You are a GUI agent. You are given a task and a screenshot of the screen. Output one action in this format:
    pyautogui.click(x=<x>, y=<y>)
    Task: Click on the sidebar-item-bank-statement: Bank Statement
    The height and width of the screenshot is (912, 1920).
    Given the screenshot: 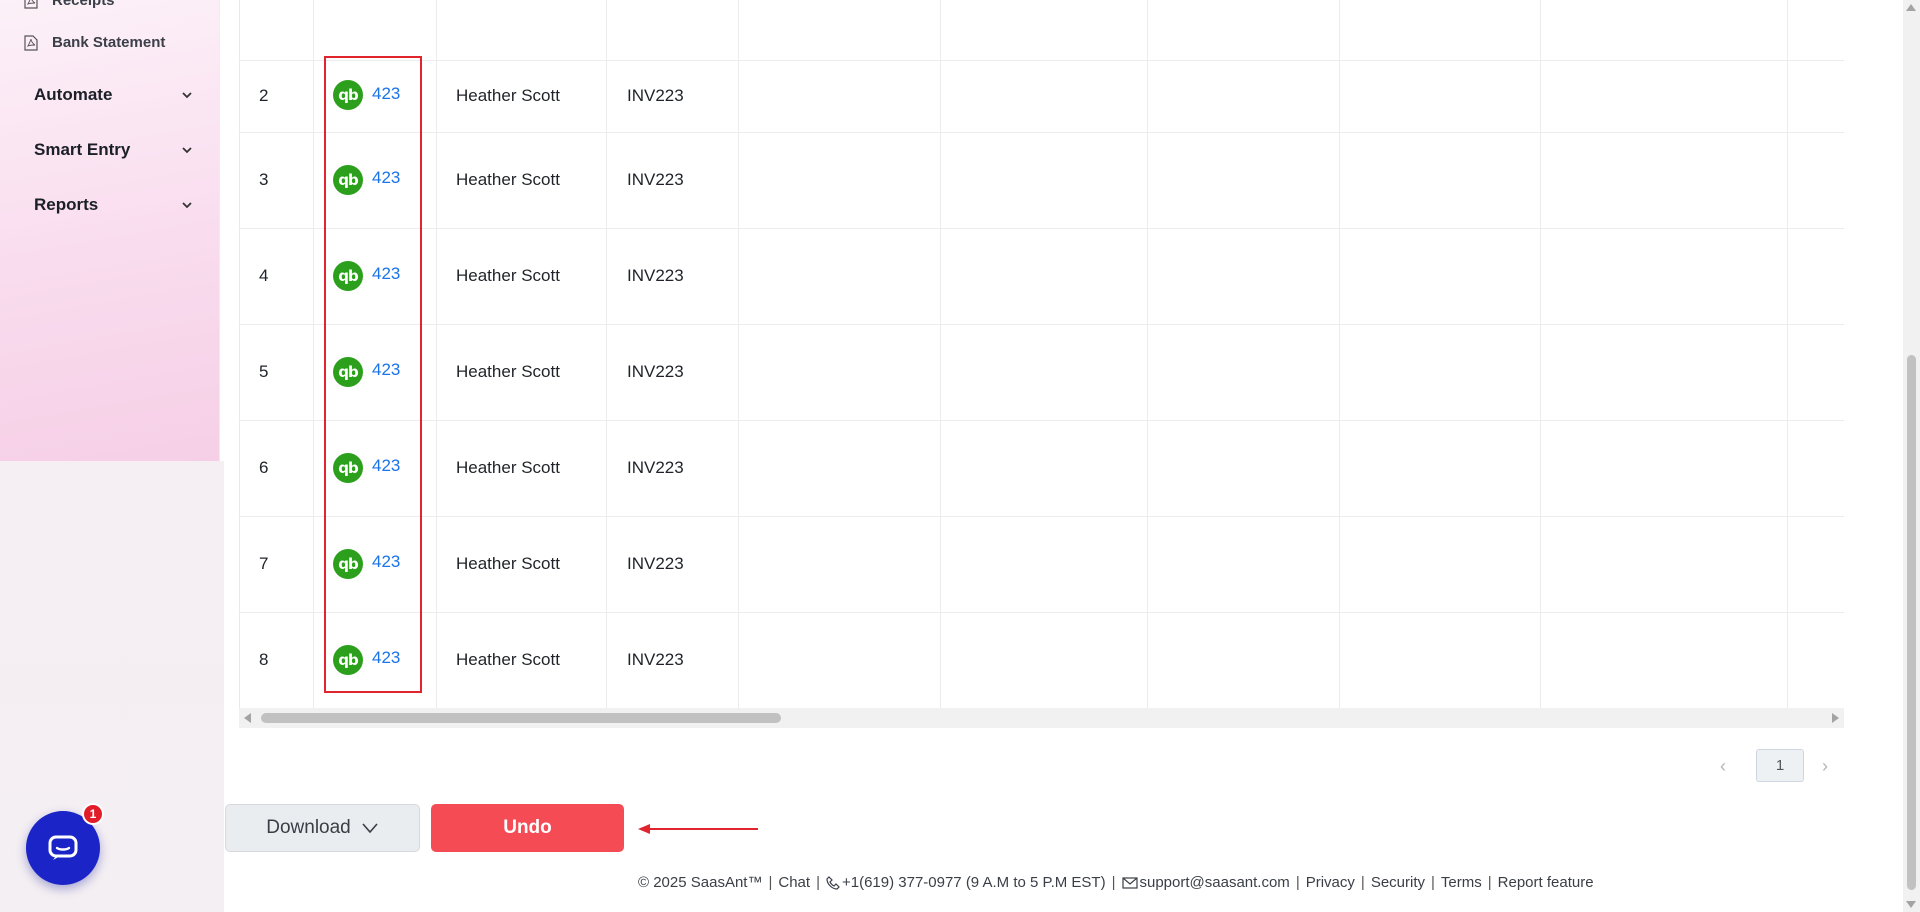 What is the action you would take?
    pyautogui.click(x=94, y=42)
    